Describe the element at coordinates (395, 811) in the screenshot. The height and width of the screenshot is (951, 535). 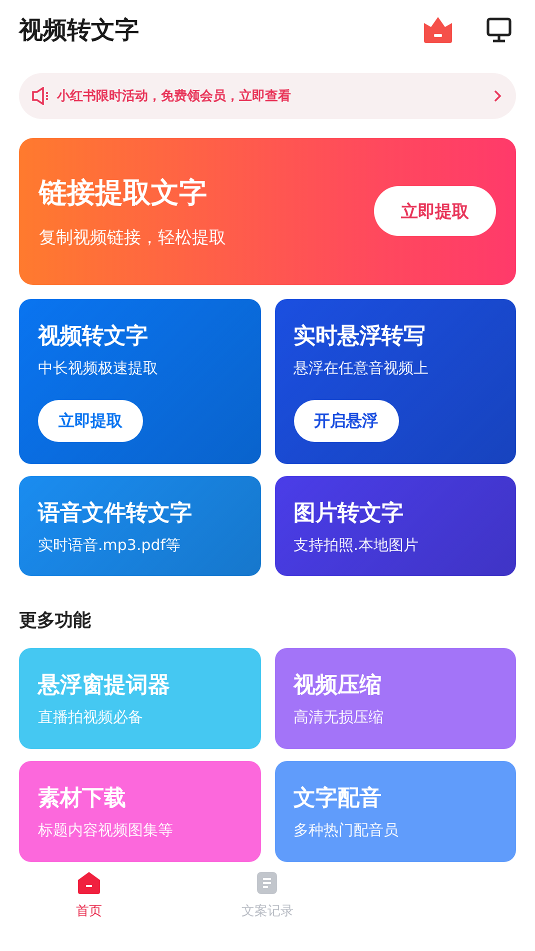
I see `tool-card: 文字配音 多种热门配音员` at that location.